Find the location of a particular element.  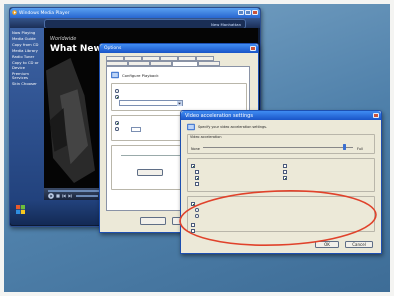

next-icon is located at coordinates (70, 196).